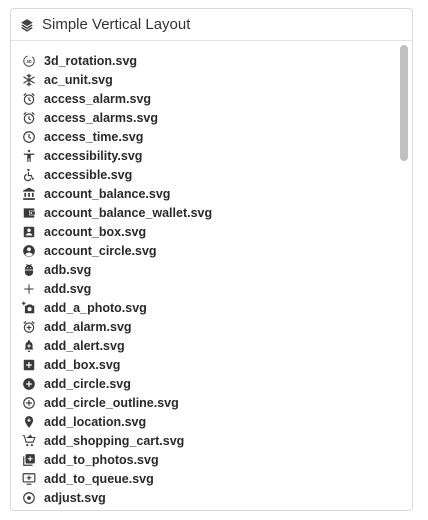 The image size is (428, 520). Describe the element at coordinates (68, 288) in the screenshot. I see `list-item-label: add.svg` at that location.